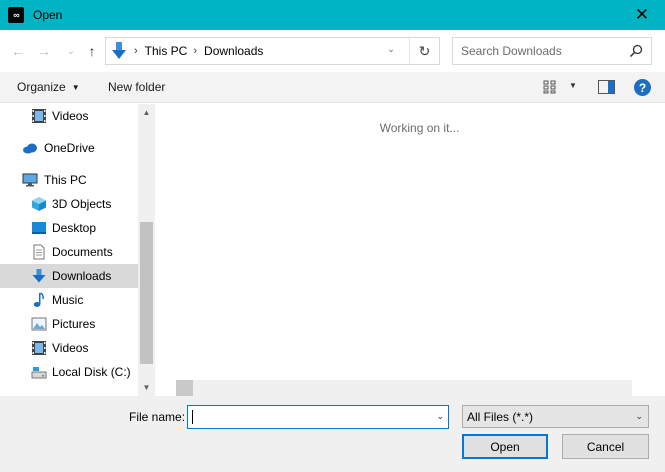 Image resolution: width=665 pixels, height=472 pixels. I want to click on scroll-down-icon: ▼, so click(146, 387).